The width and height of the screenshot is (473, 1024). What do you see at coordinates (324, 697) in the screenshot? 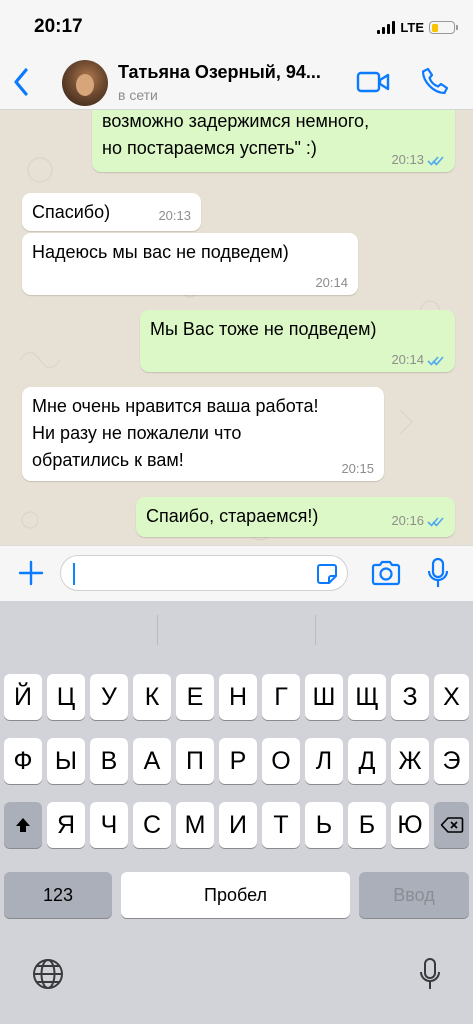
I see `key: Ш` at bounding box center [324, 697].